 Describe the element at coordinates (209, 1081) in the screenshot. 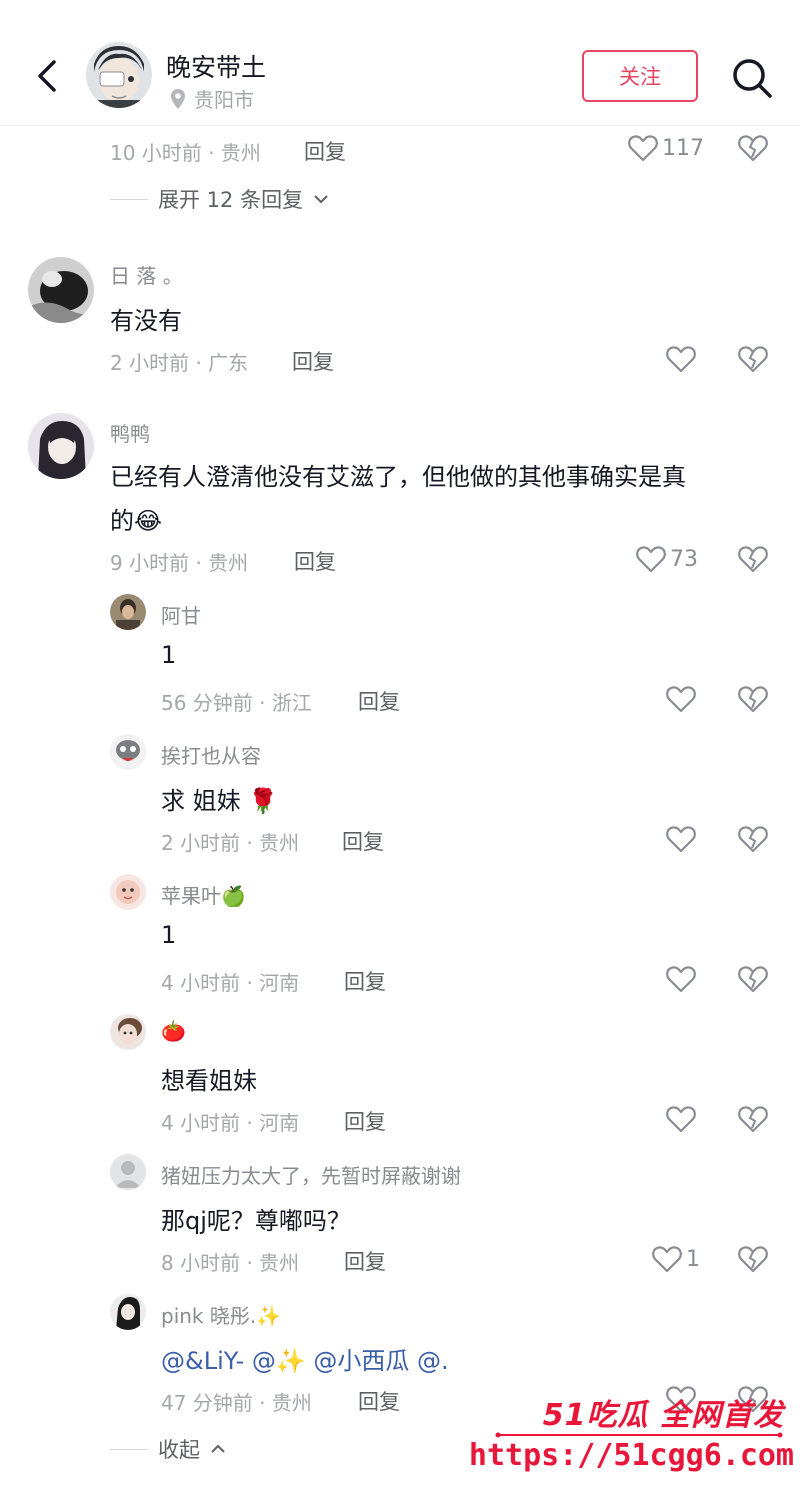

I see `reply-text: 想看姐妹` at that location.